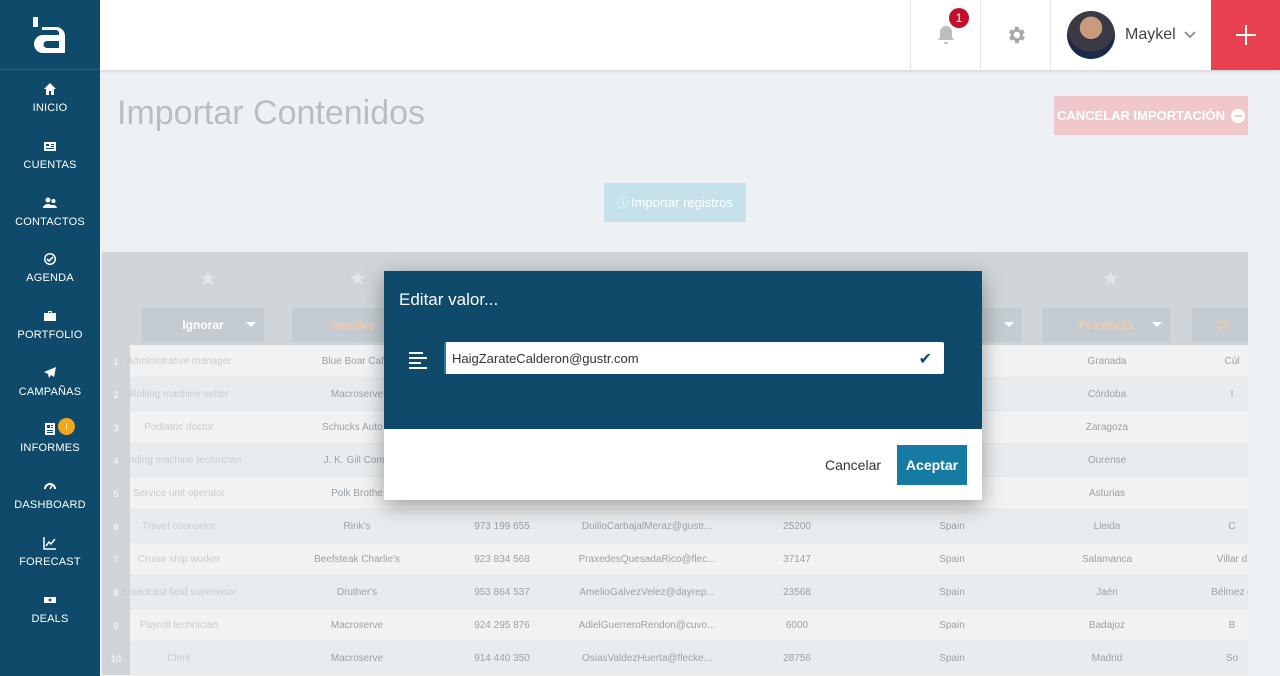  I want to click on table-cell: 25200, so click(797, 526).